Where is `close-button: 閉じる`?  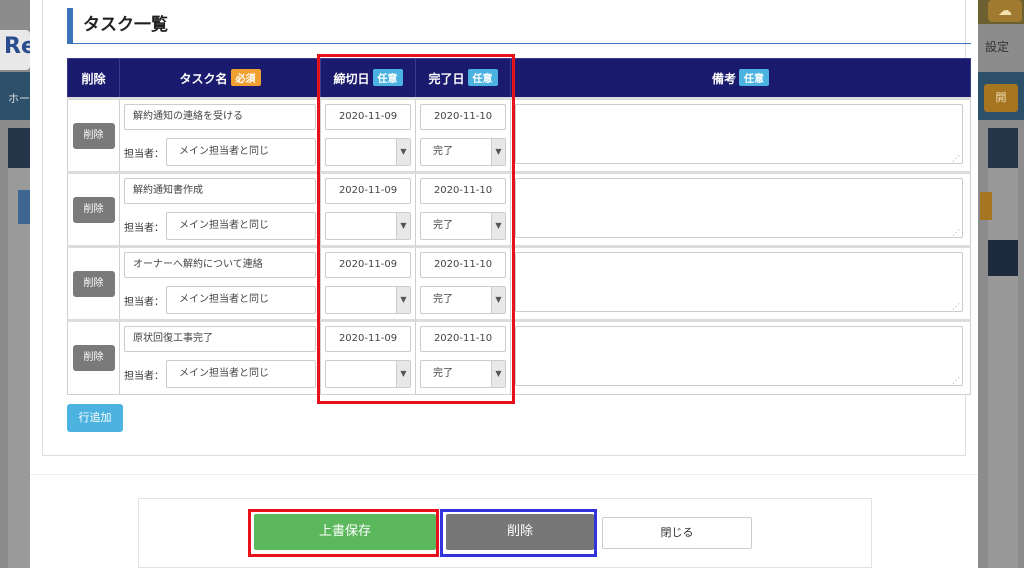
close-button: 閉じる is located at coordinates (677, 533).